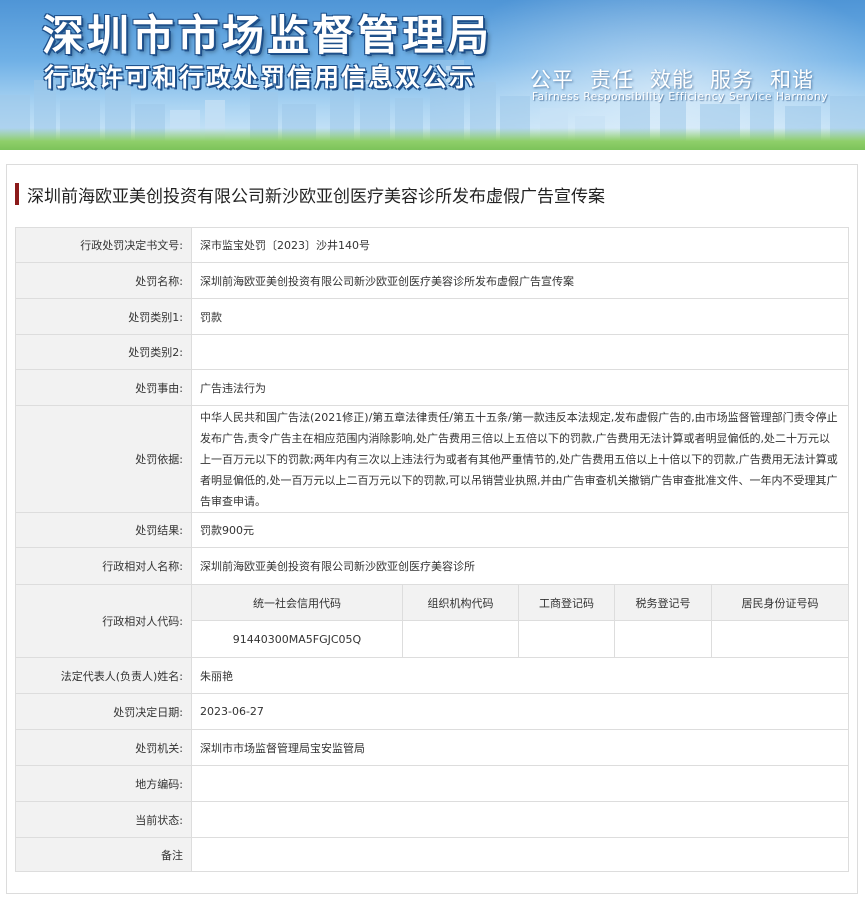  I want to click on table-row: 处罚决定日期: 2023-06-27, so click(432, 711).